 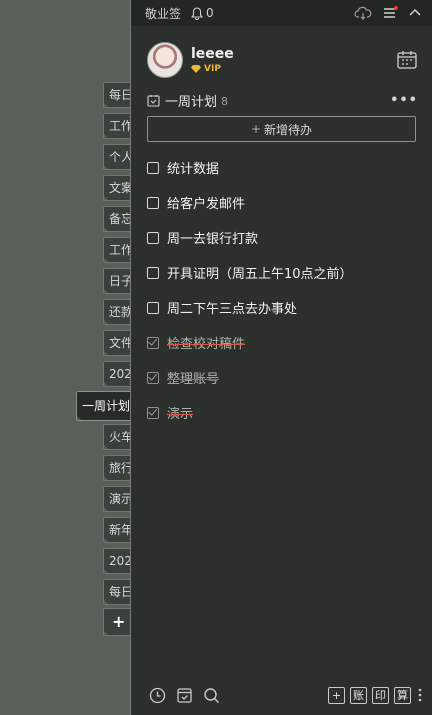 I want to click on more-options-icon: •••, so click(x=404, y=100).